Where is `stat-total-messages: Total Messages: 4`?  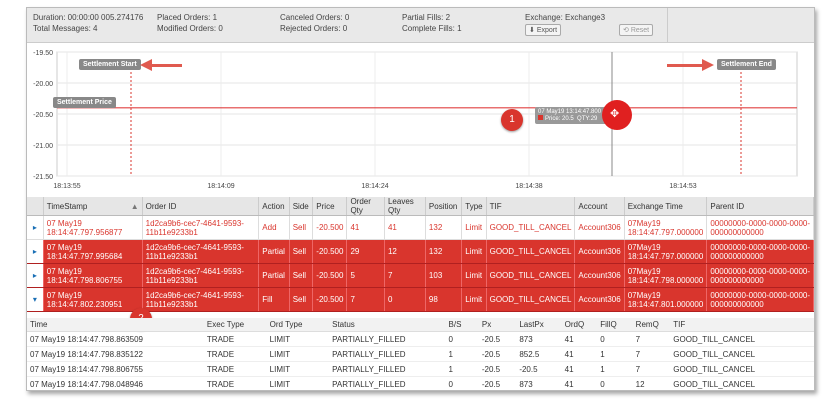
stat-total-messages: Total Messages: 4 is located at coordinates (65, 28).